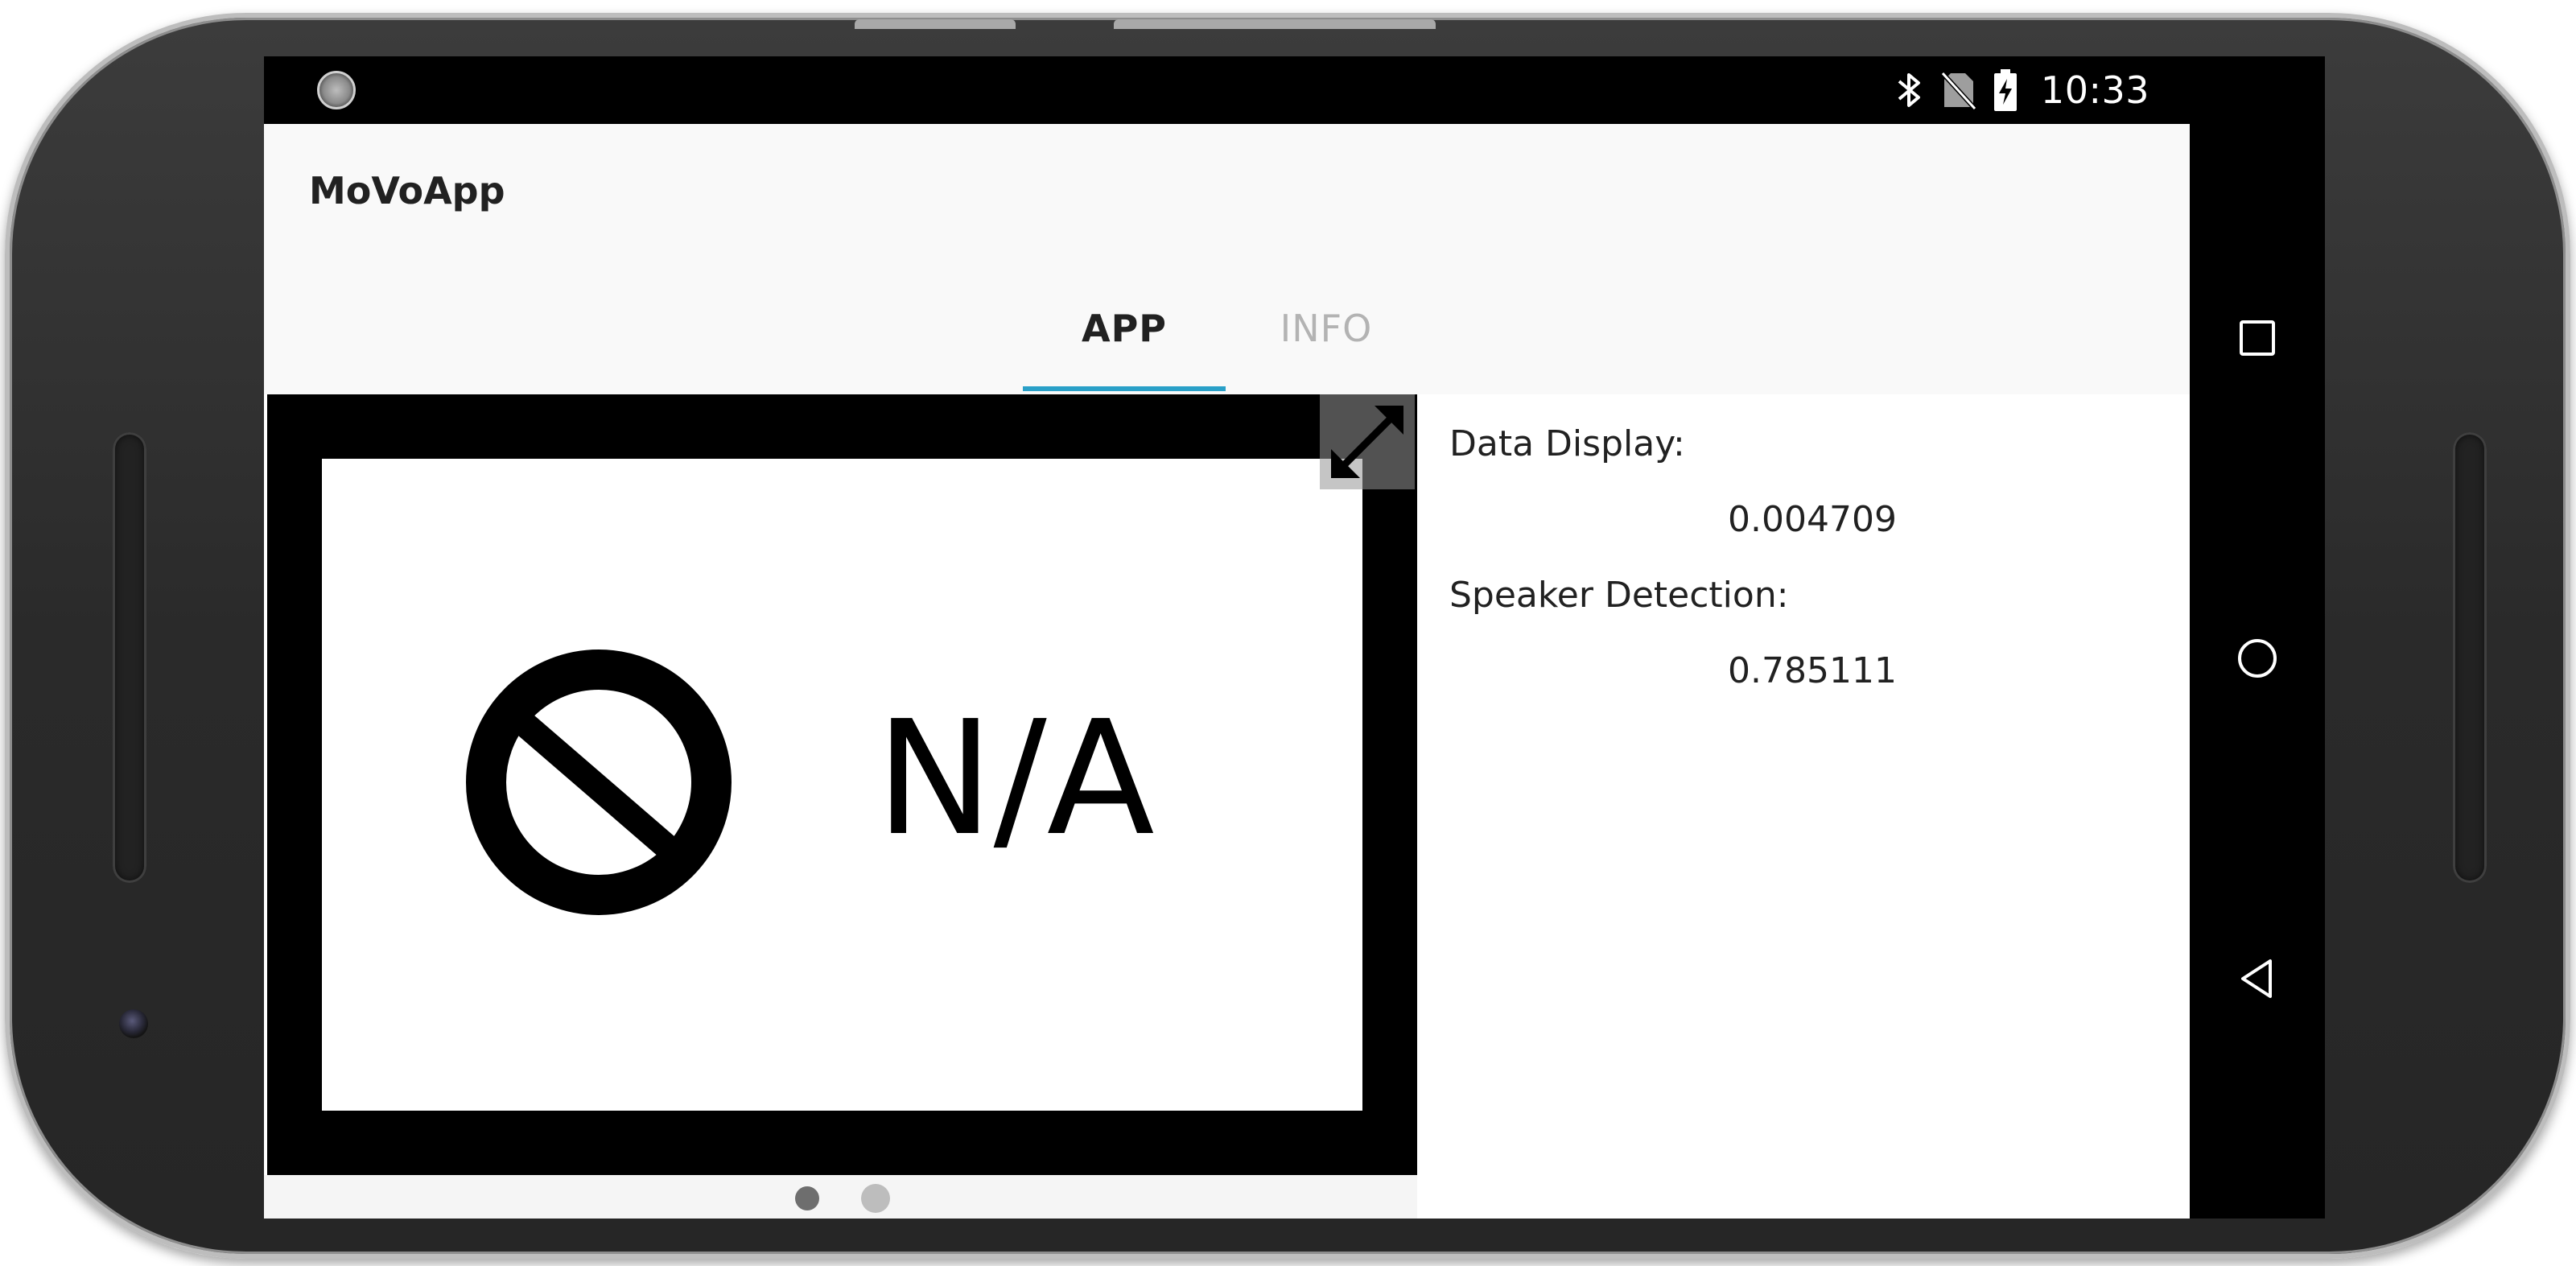  What do you see at coordinates (1124, 388) in the screenshot?
I see `tab-indicator` at bounding box center [1124, 388].